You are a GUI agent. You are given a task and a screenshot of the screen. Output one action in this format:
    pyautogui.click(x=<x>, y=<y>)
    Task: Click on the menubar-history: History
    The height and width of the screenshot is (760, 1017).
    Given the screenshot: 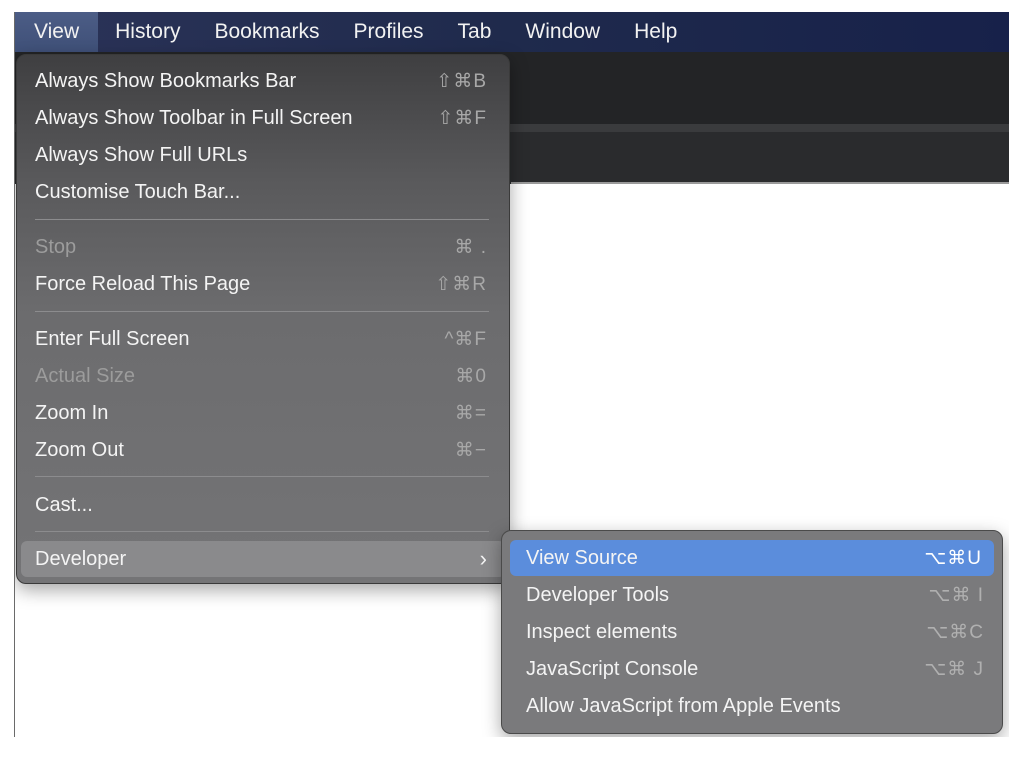 What is the action you would take?
    pyautogui.click(x=147, y=32)
    